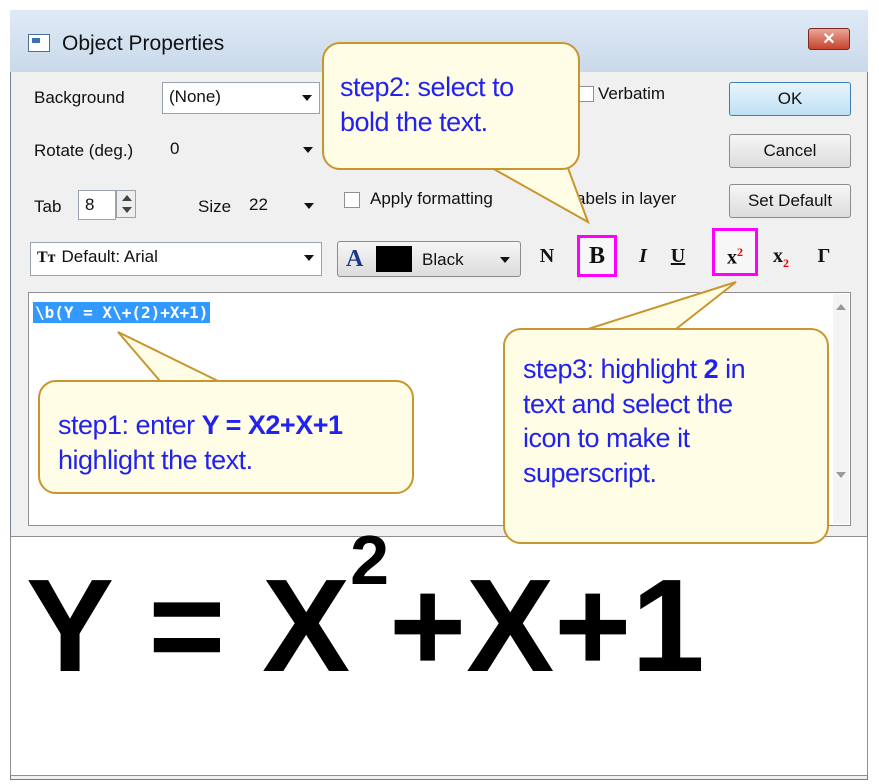 Image resolution: width=879 pixels, height=784 pixels. Describe the element at coordinates (539, 196) in the screenshot. I see `step2-pointer` at that location.